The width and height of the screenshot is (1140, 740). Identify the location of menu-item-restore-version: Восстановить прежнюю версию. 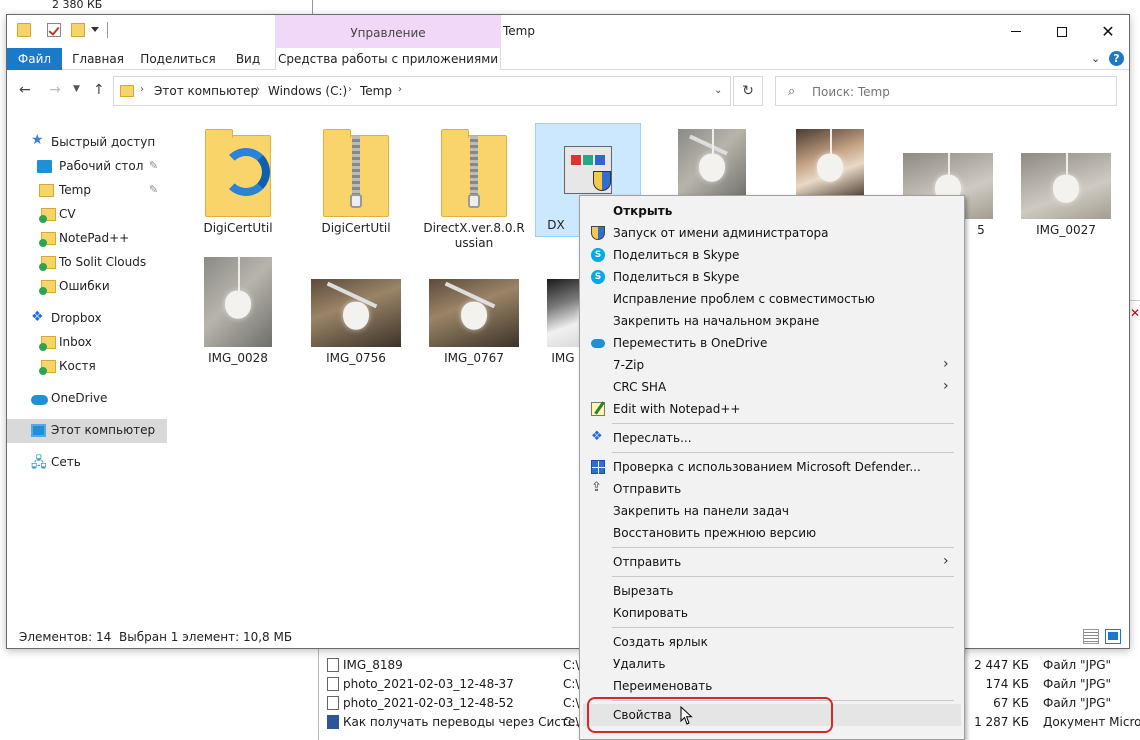
(772, 533).